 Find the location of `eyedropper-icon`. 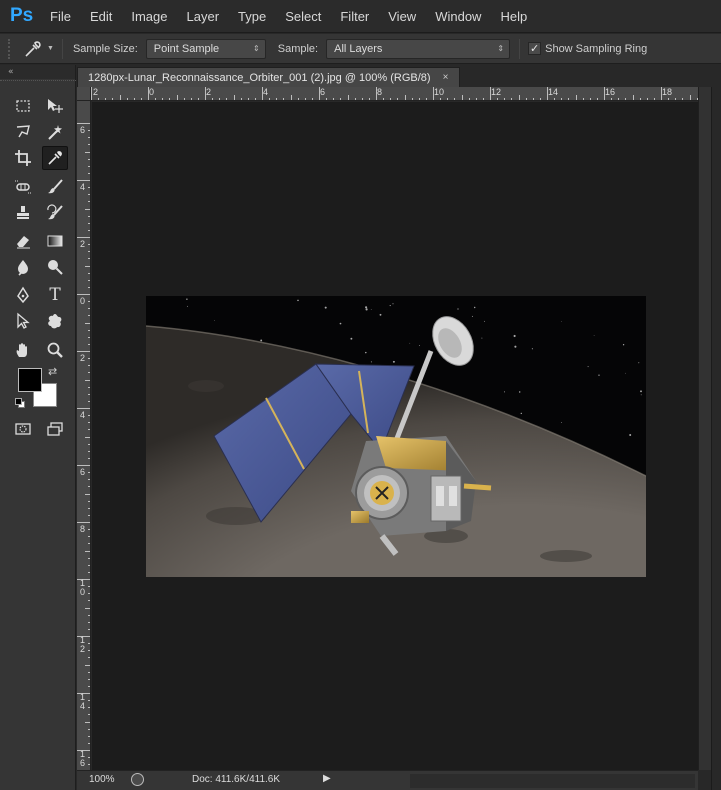

eyedropper-icon is located at coordinates (55, 158).